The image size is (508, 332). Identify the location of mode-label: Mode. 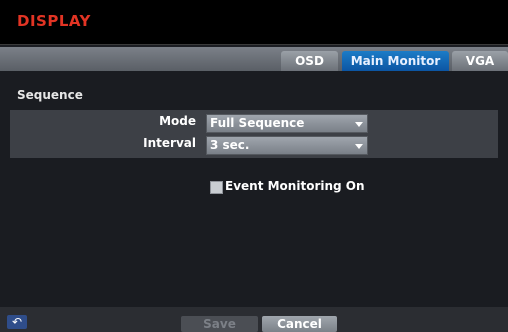
(177, 121).